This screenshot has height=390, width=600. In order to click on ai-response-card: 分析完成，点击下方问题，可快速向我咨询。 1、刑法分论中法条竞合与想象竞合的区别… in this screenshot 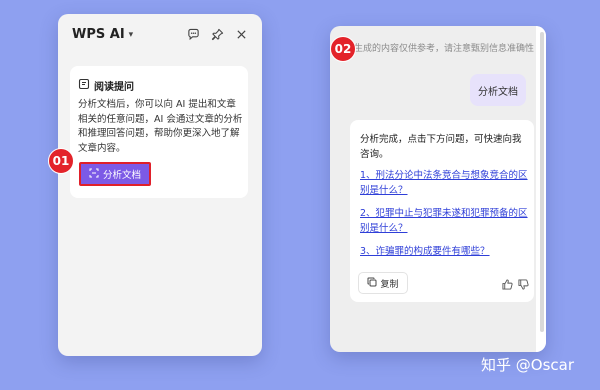, I will do `click(442, 211)`.